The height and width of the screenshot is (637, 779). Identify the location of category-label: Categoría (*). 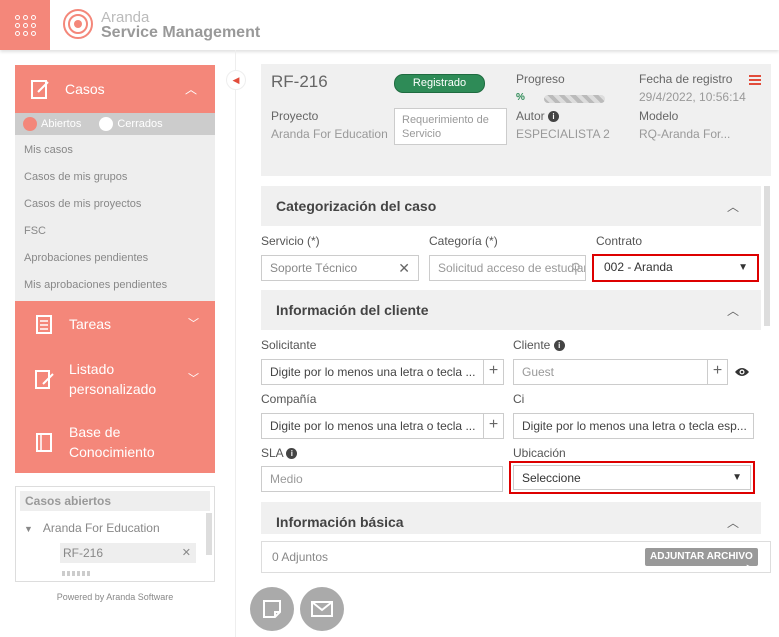
(463, 241).